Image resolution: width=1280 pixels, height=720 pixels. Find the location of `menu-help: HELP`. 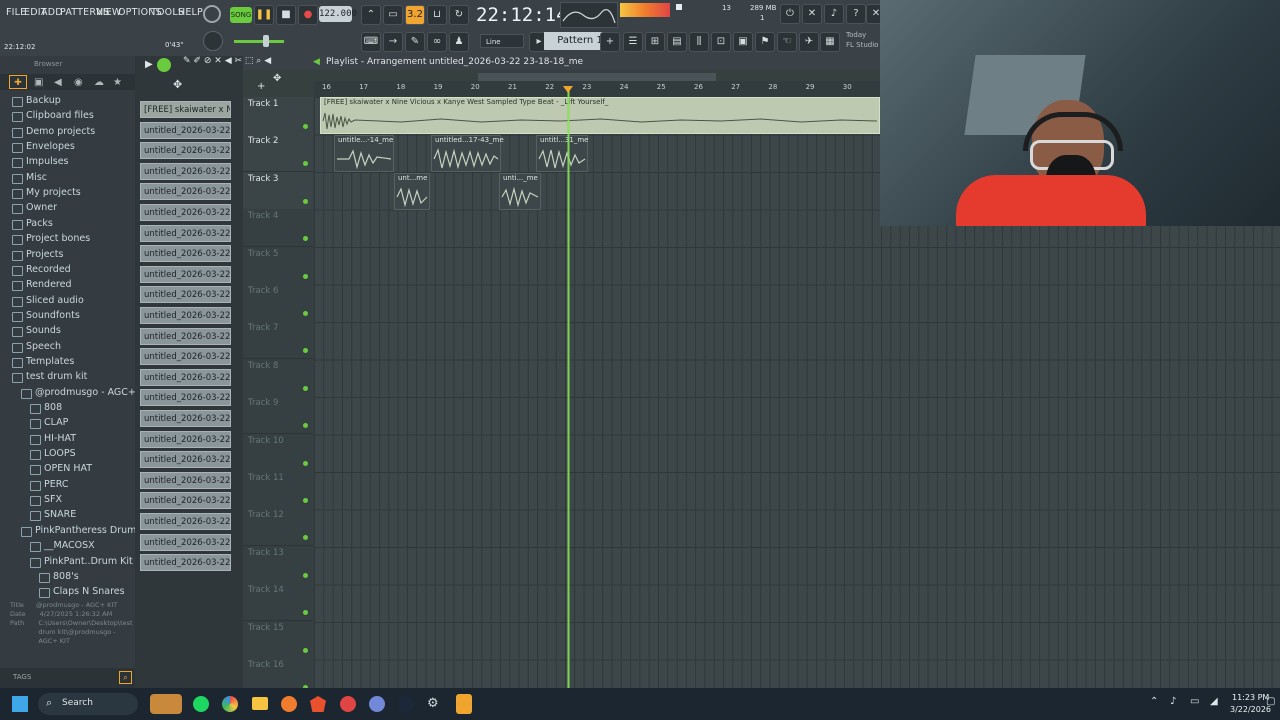

menu-help: HELP is located at coordinates (190, 12).